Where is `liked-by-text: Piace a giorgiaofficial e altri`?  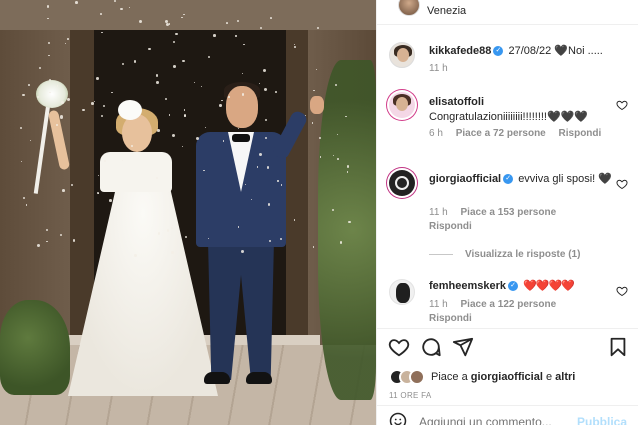
liked-by-text: Piace a giorgiaofficial e altri is located at coordinates (503, 377).